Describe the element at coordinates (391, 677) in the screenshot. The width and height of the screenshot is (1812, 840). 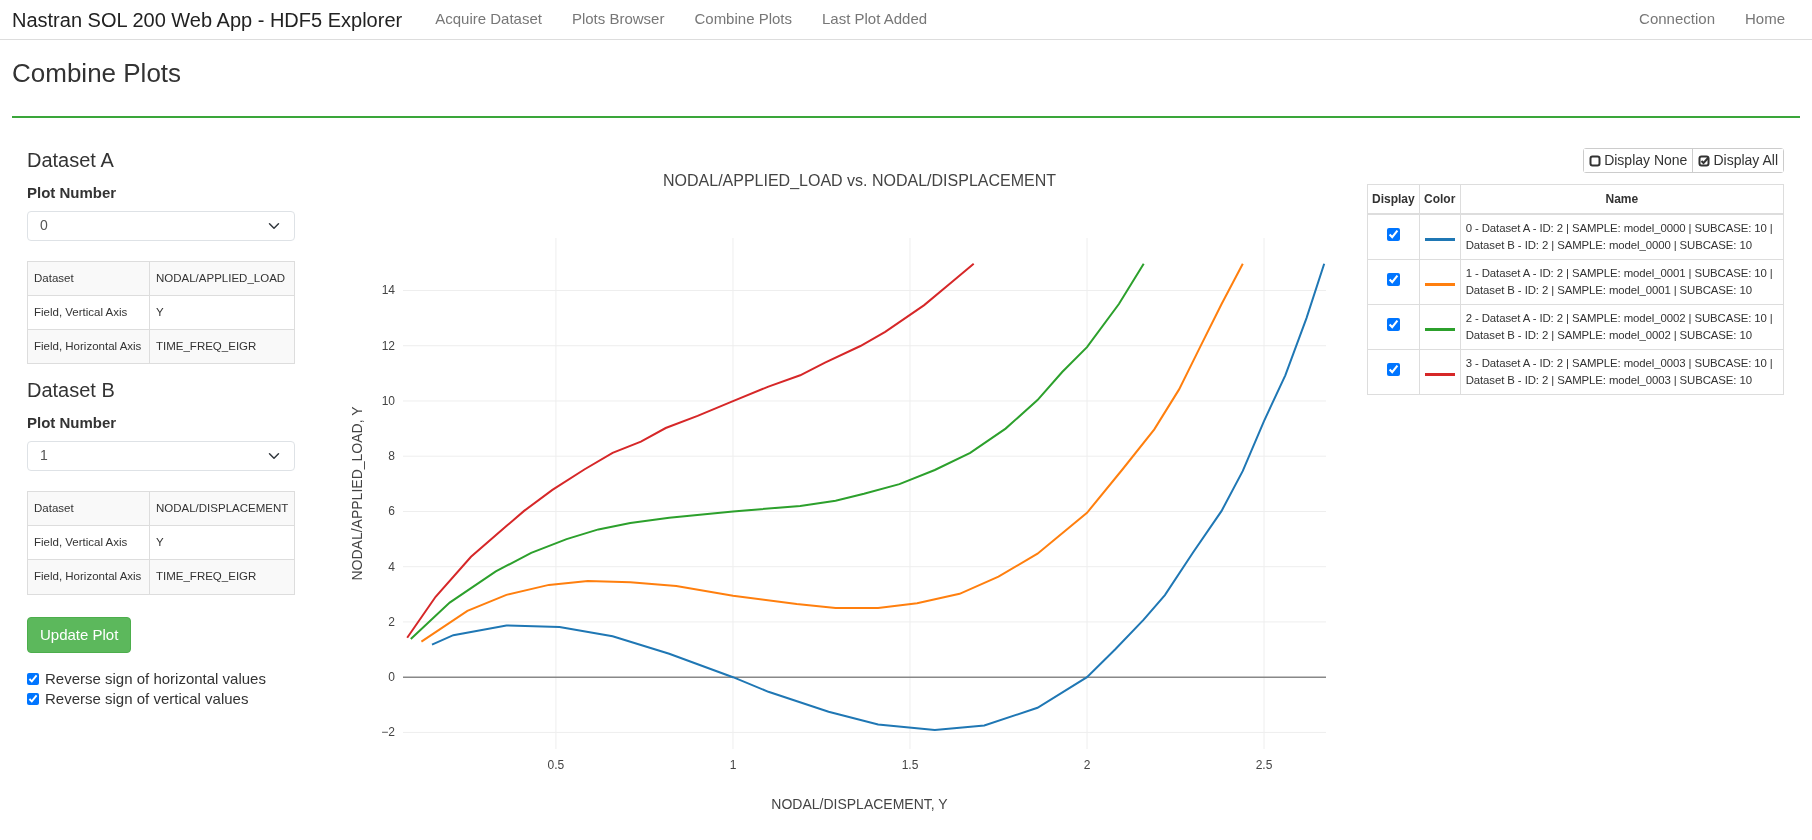
I see `tick-label: 0` at that location.